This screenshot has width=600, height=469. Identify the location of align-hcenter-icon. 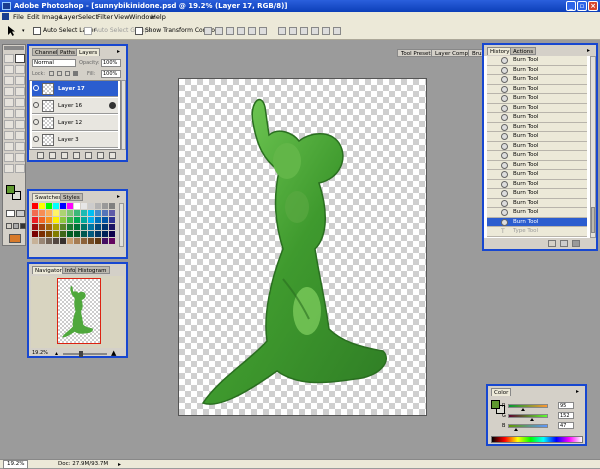
(252, 31).